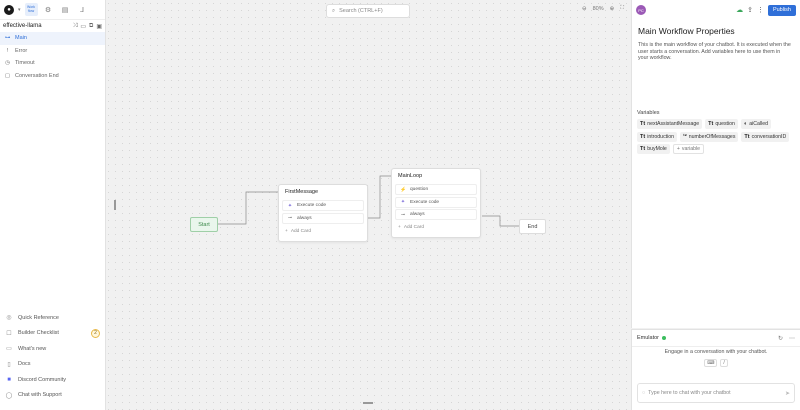 The width and height of the screenshot is (800, 410). What do you see at coordinates (598, 9) in the screenshot?
I see `zoom-level: 80%` at bounding box center [598, 9].